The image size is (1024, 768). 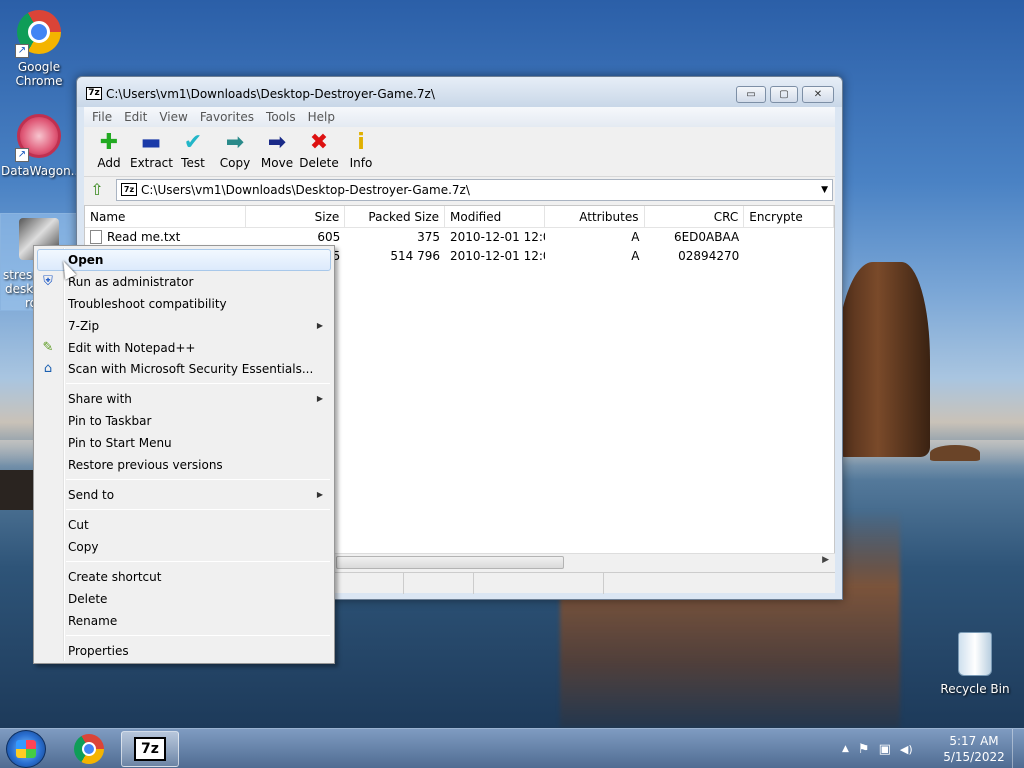 What do you see at coordinates (135, 117) in the screenshot?
I see `menu-edit: Edit` at bounding box center [135, 117].